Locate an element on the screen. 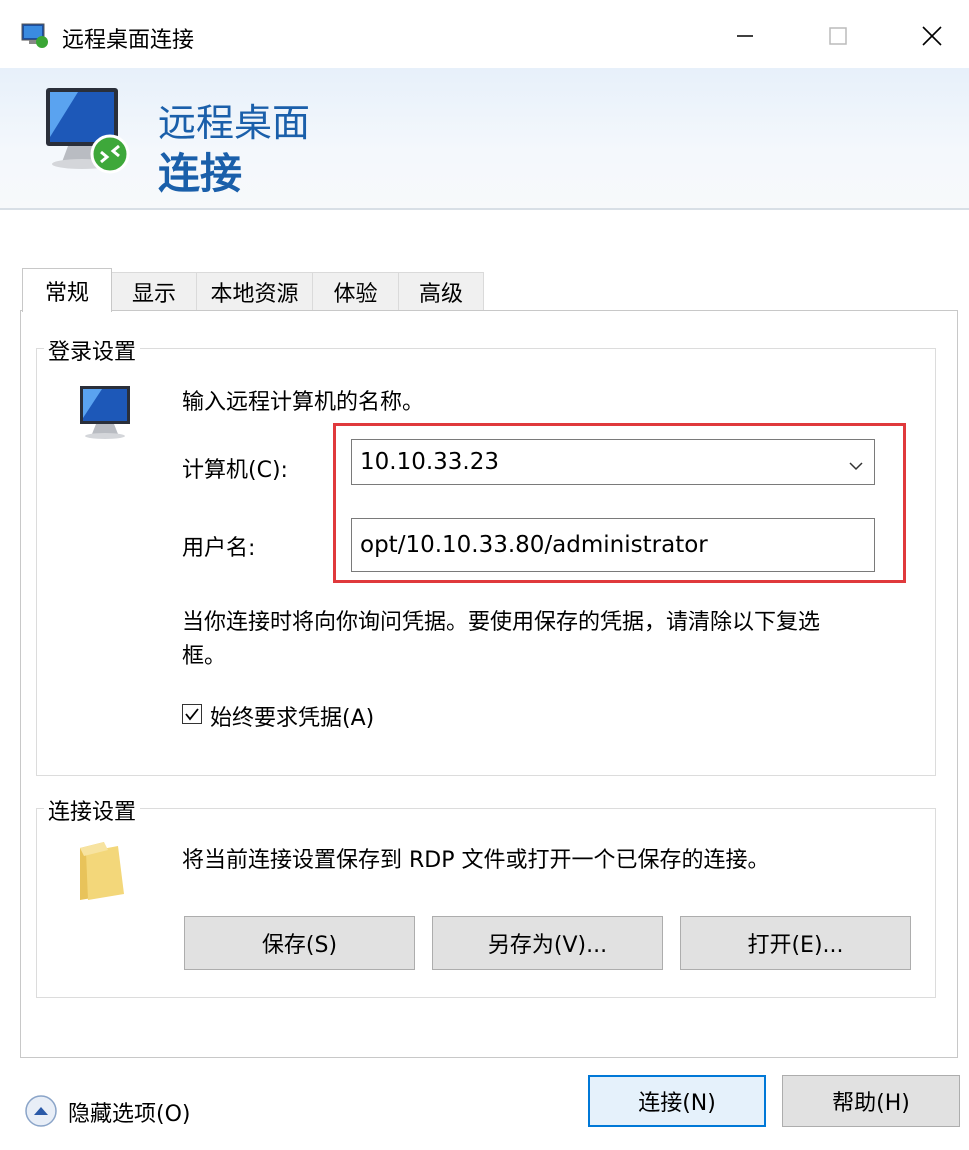 Image resolution: width=969 pixels, height=1150 pixels. username-label: 用户名: is located at coordinates (219, 548).